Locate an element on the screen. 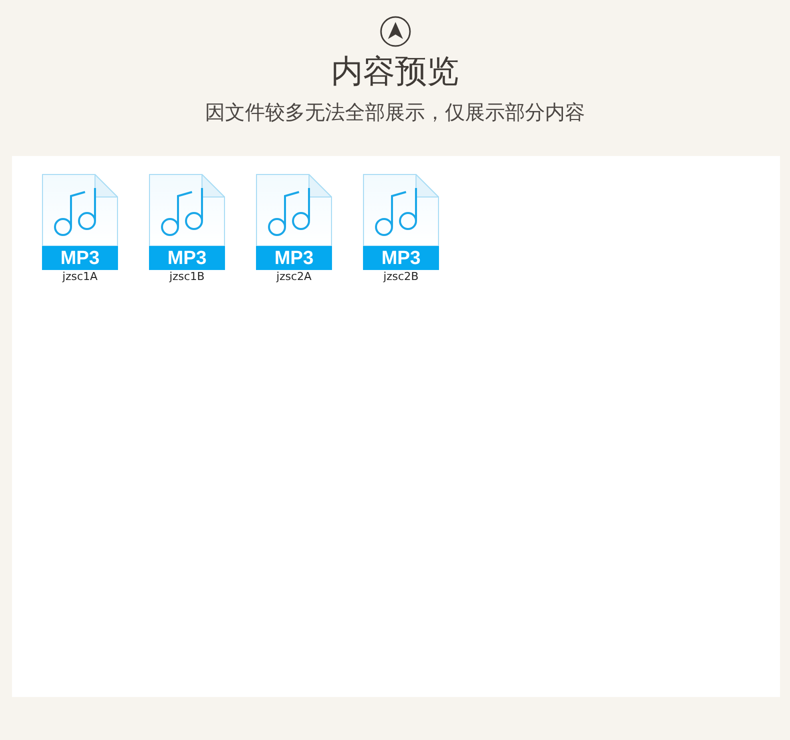  page-subtitle: 因文件较多无法全部展示，仅展示部分内容 is located at coordinates (395, 112).